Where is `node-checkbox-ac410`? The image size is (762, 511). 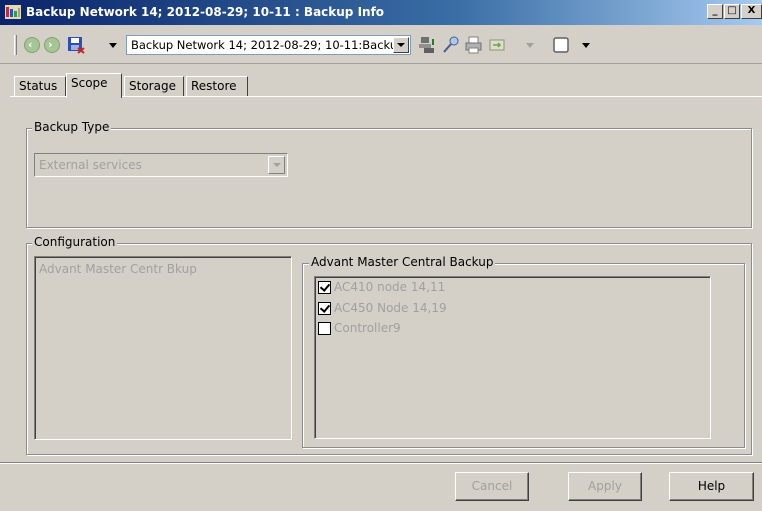
node-checkbox-ac410 is located at coordinates (324, 287).